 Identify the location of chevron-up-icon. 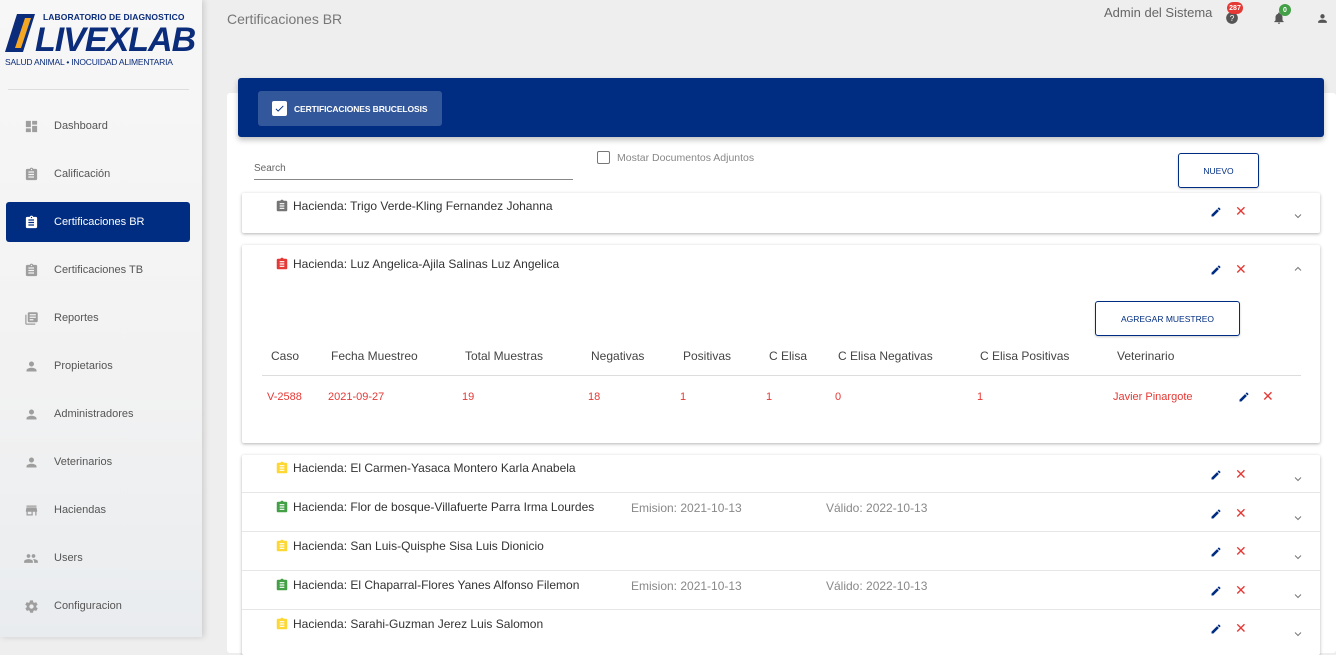
(1298, 269).